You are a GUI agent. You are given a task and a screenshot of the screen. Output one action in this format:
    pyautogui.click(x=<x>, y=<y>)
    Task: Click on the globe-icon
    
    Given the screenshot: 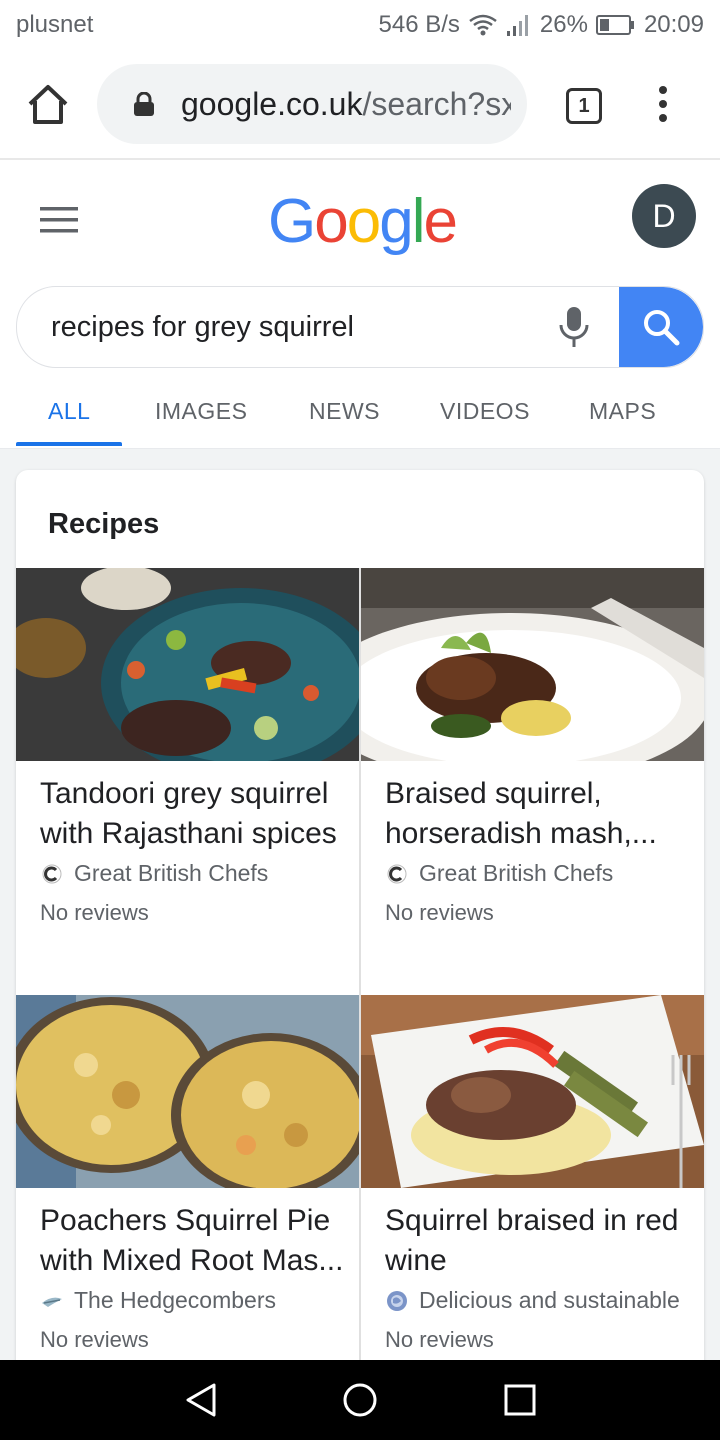 What is the action you would take?
    pyautogui.click(x=397, y=1300)
    